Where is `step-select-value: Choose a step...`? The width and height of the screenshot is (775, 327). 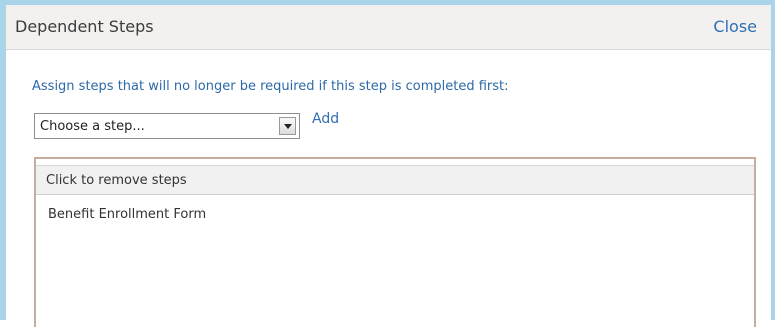
step-select-value: Choose a step... is located at coordinates (92, 126).